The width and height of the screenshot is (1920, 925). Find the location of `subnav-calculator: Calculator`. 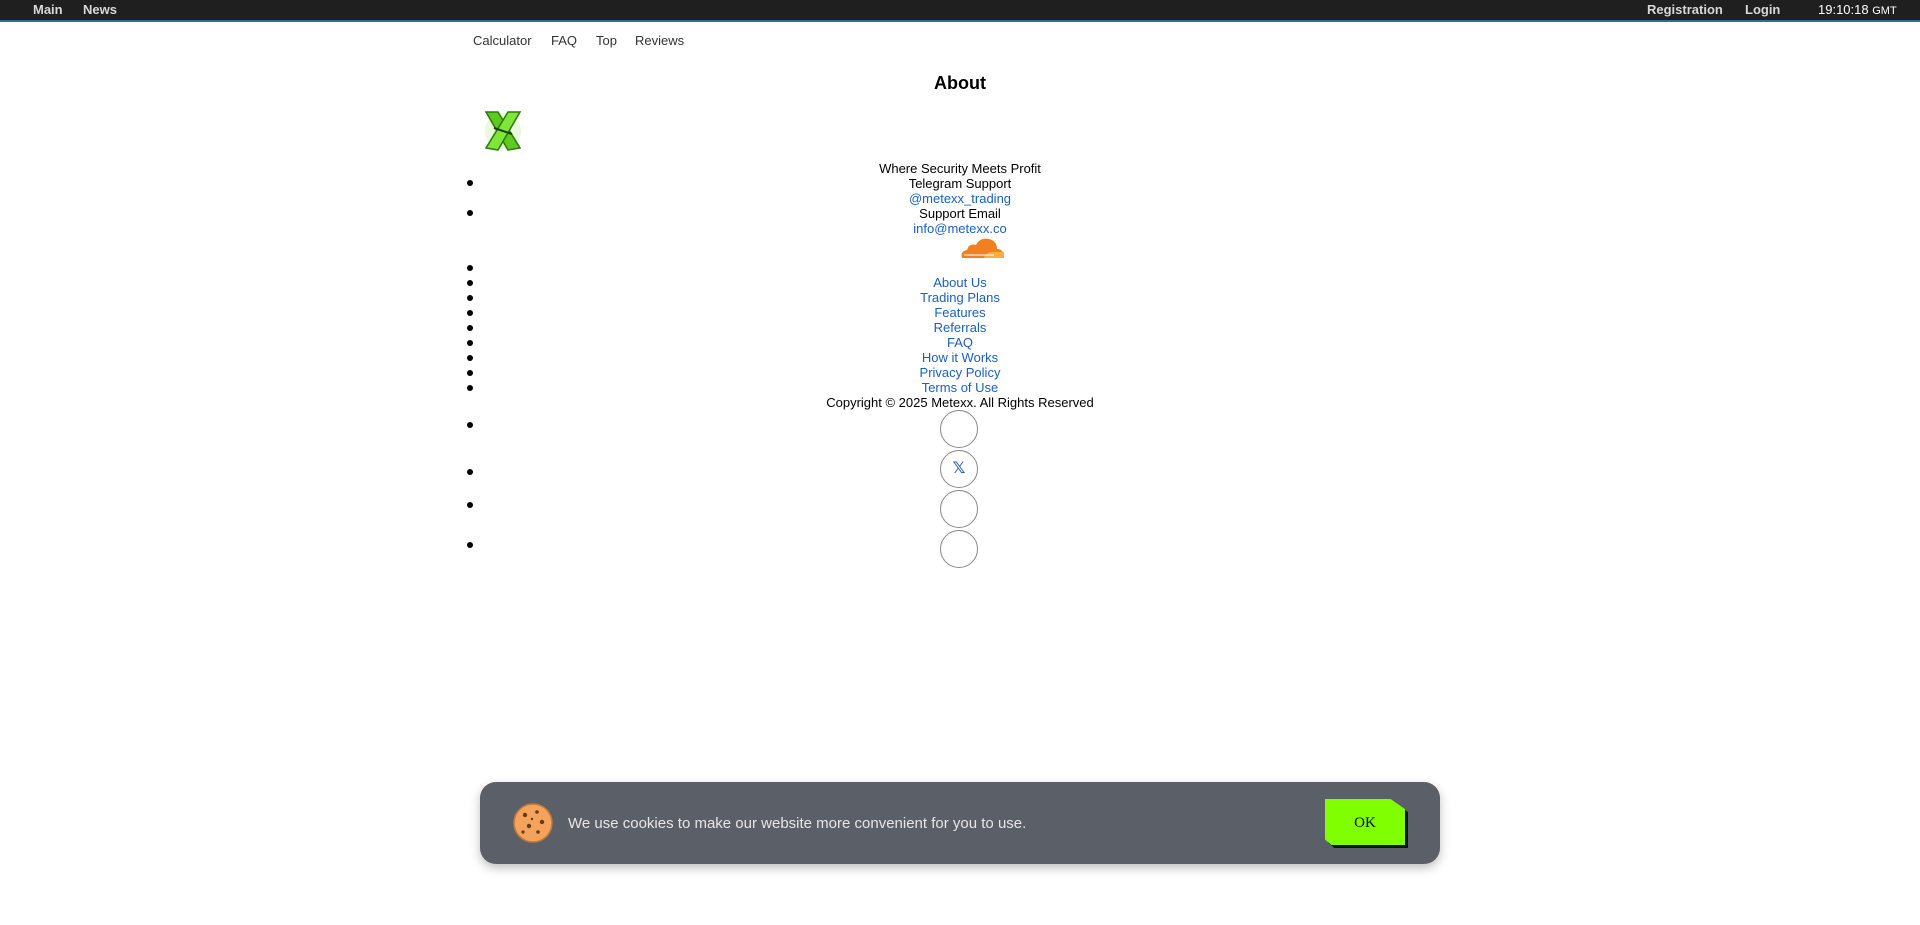

subnav-calculator: Calculator is located at coordinates (502, 41).